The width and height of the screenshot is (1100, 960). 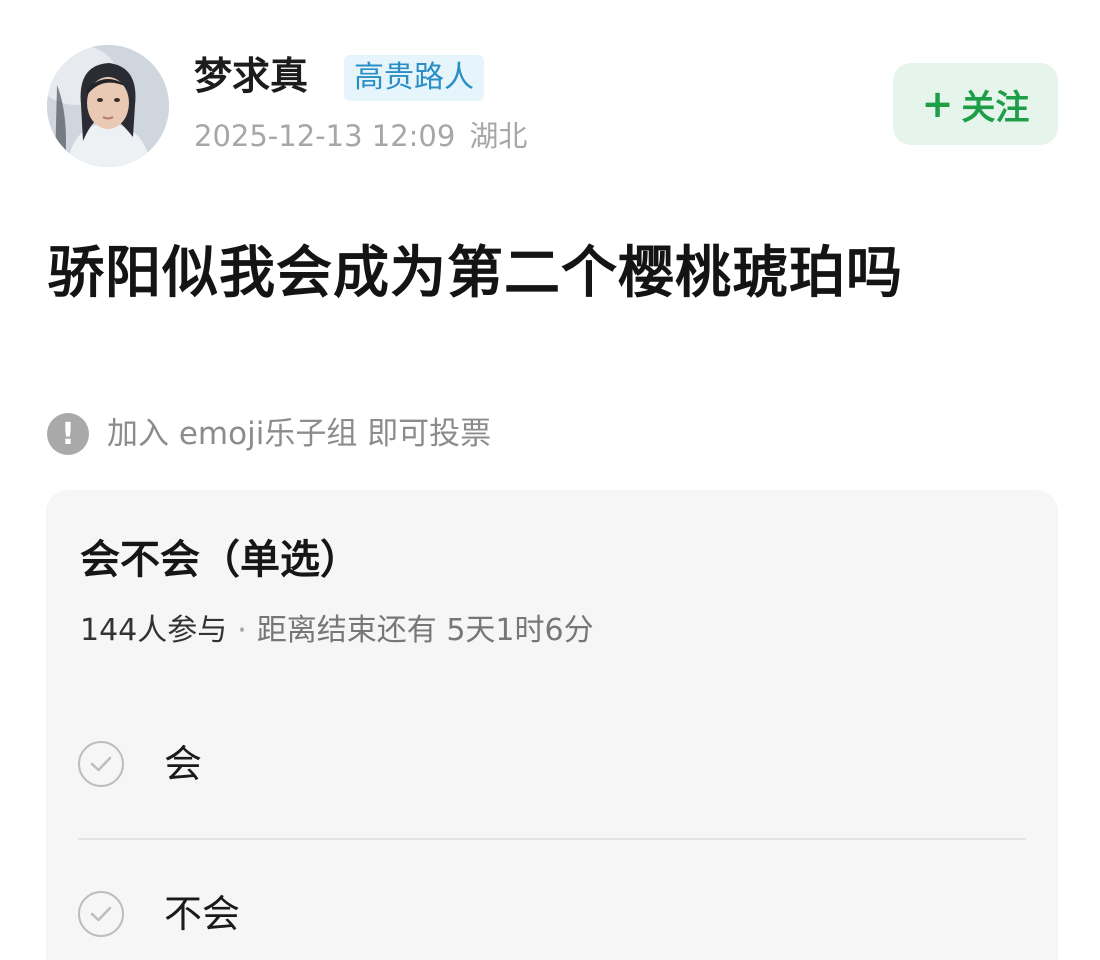 I want to click on avatar, so click(x=108, y=106).